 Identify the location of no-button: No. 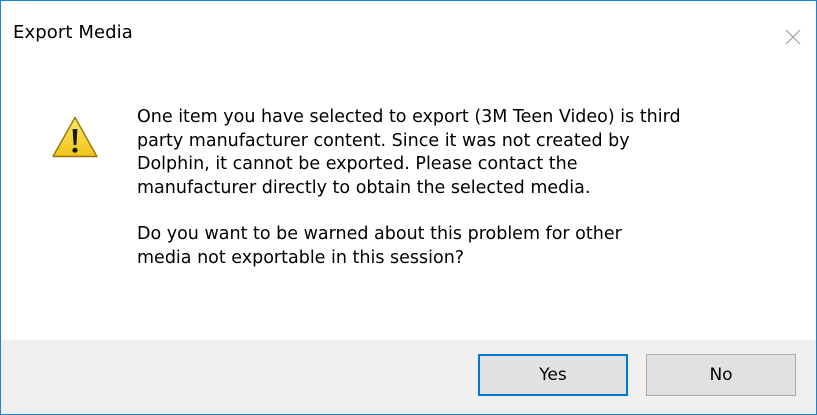
(721, 375).